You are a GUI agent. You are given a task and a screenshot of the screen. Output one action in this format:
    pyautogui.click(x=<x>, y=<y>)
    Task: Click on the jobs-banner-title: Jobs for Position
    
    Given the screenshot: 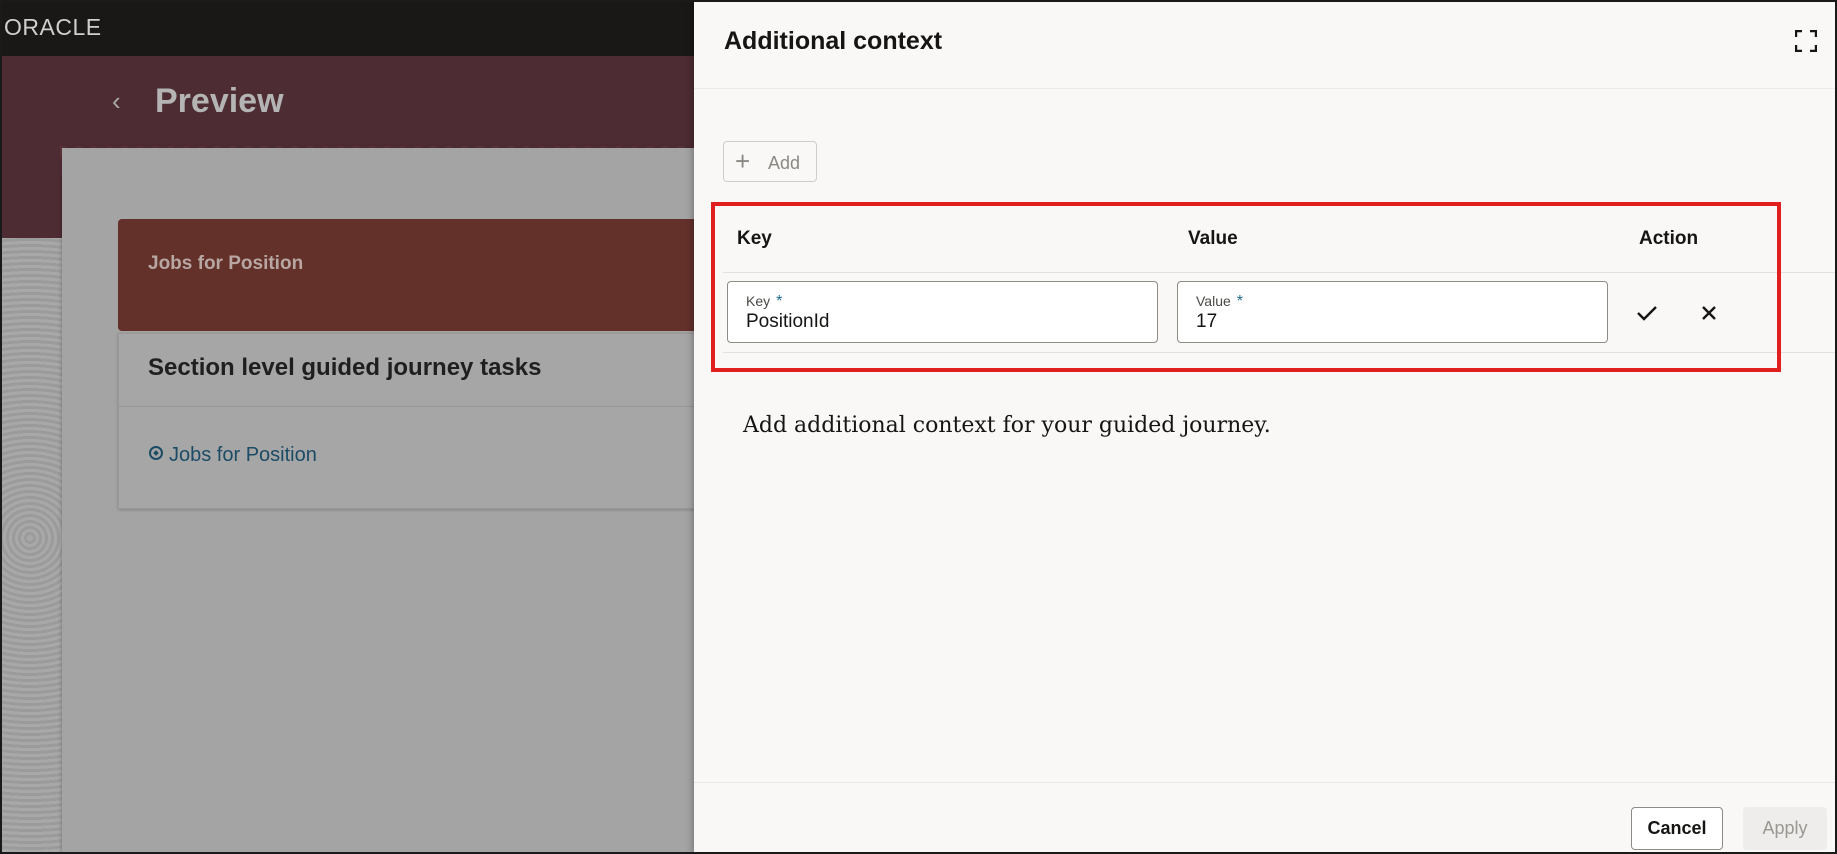 What is the action you would take?
    pyautogui.click(x=226, y=263)
    